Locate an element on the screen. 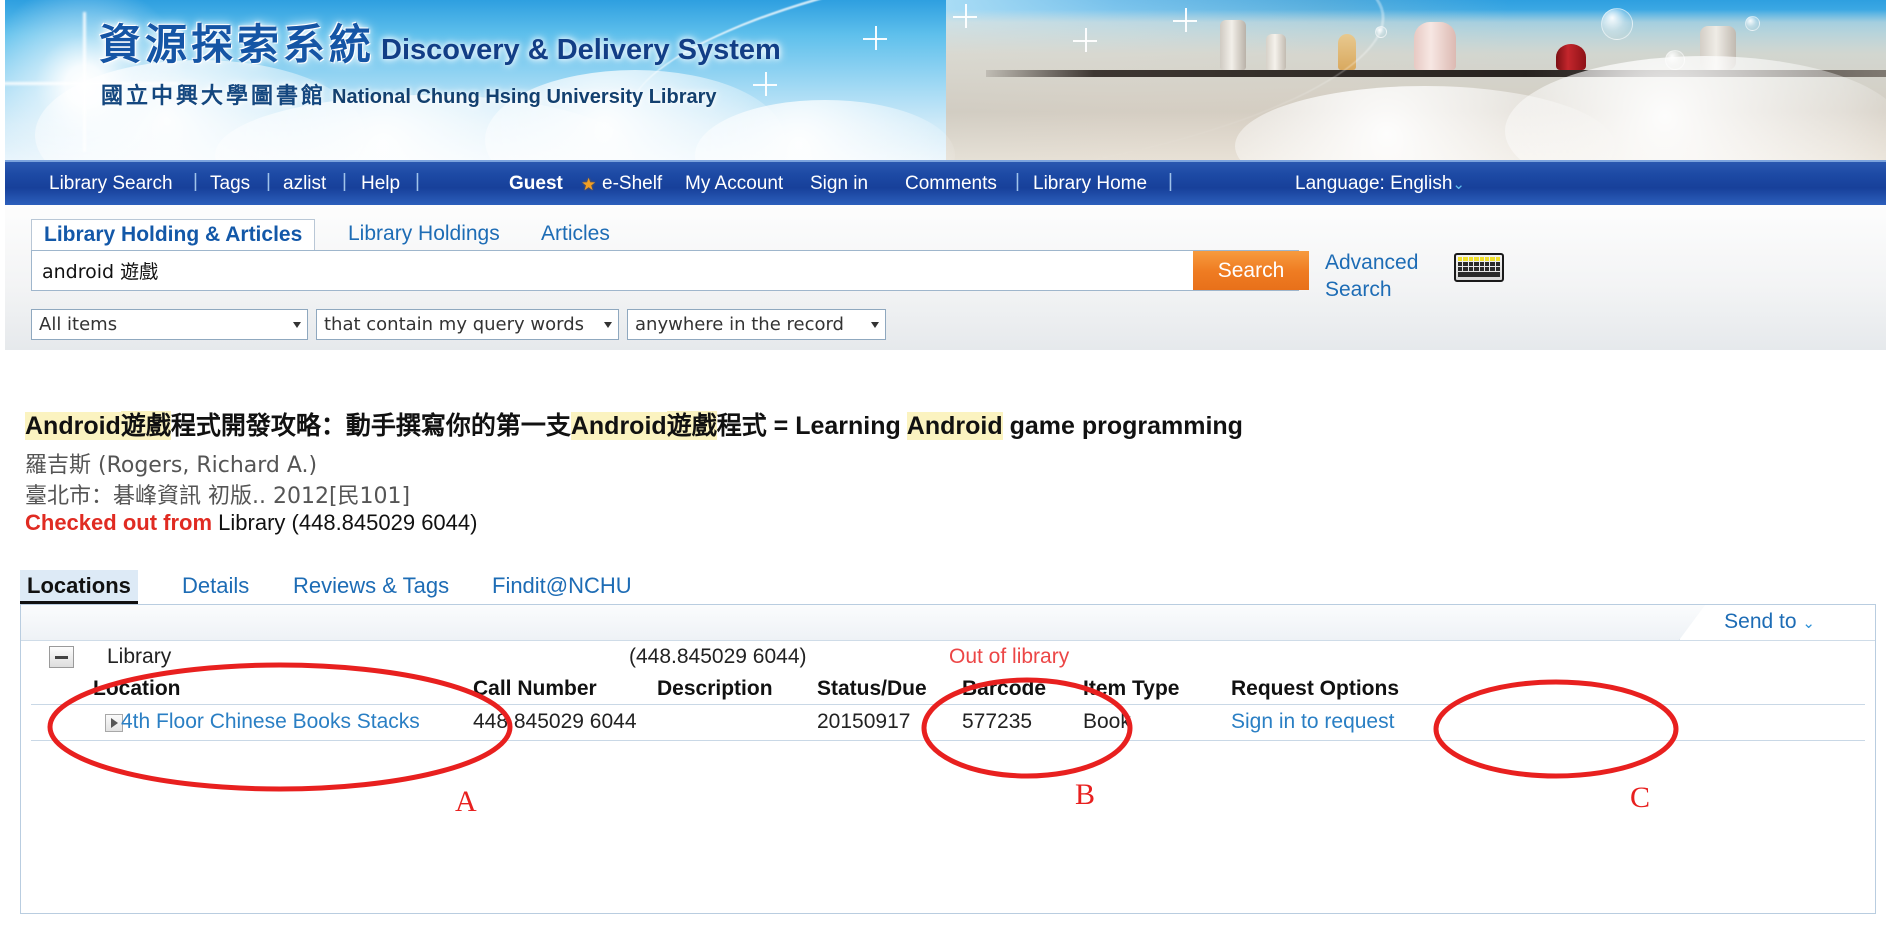 The image size is (1886, 937). nav-tags: Tags is located at coordinates (230, 184).